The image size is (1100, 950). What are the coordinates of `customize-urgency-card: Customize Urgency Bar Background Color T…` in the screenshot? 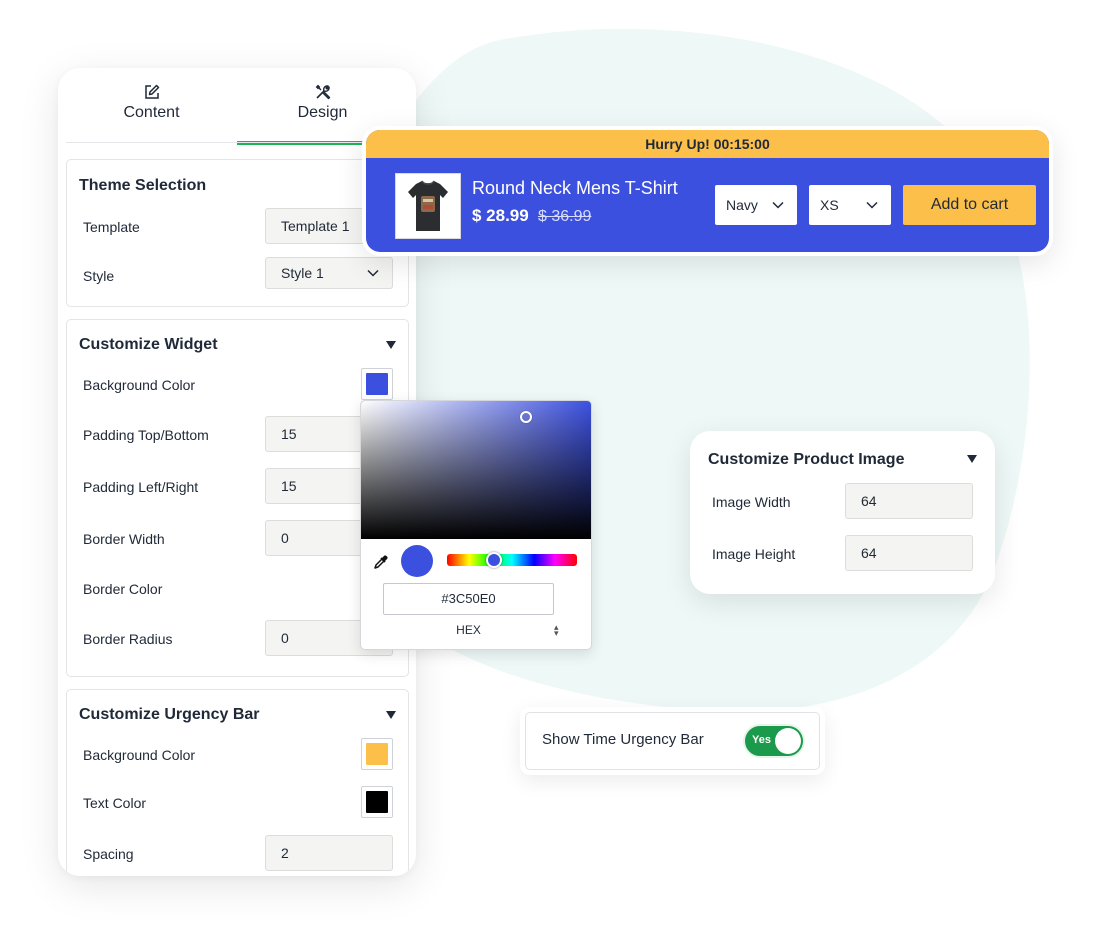 It's located at (237, 782).